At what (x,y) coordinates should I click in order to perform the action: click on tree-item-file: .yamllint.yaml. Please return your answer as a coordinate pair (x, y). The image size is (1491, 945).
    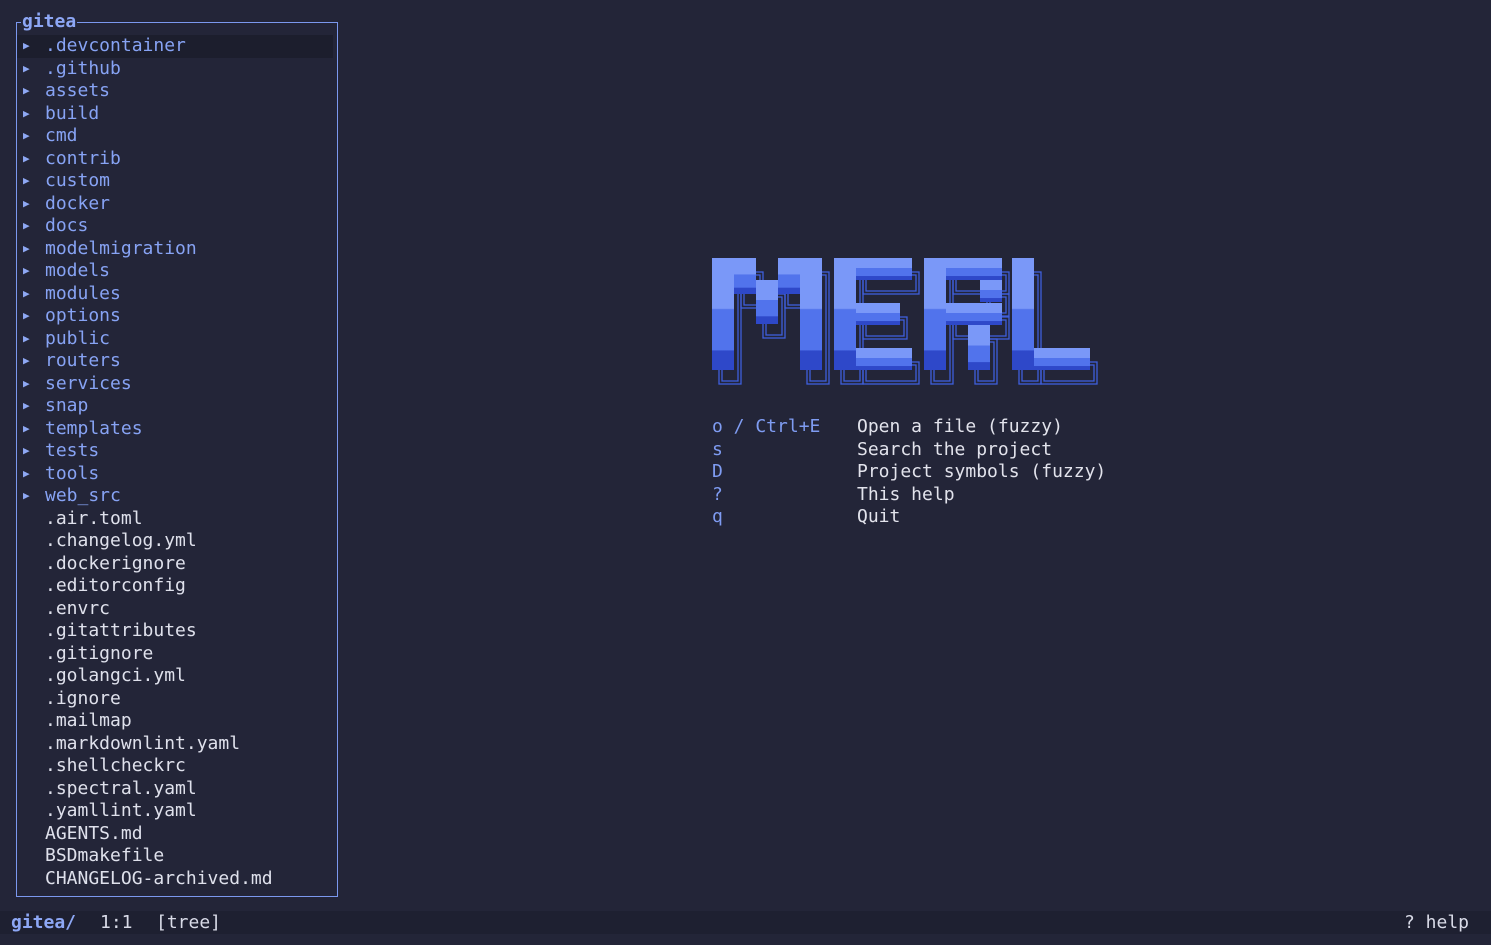
    Looking at the image, I should click on (175, 811).